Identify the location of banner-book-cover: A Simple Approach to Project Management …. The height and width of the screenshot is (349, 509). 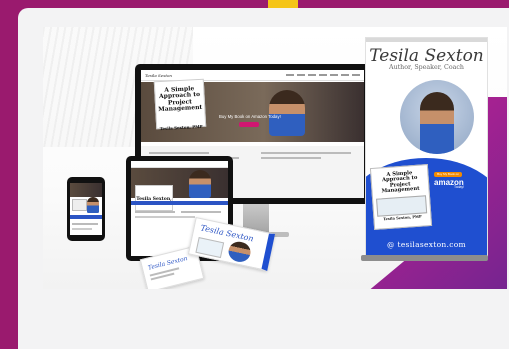
(401, 197).